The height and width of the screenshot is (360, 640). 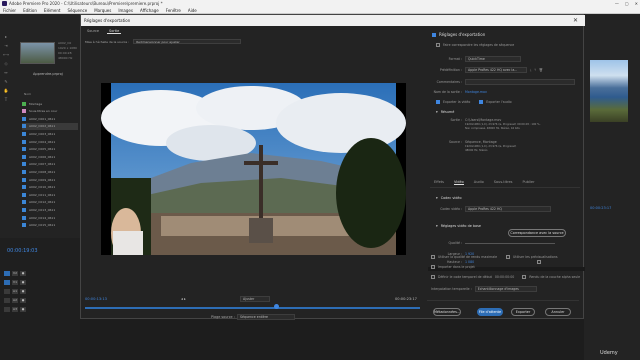 What do you see at coordinates (510, 243) in the screenshot?
I see `quality-slider` at bounding box center [510, 243].